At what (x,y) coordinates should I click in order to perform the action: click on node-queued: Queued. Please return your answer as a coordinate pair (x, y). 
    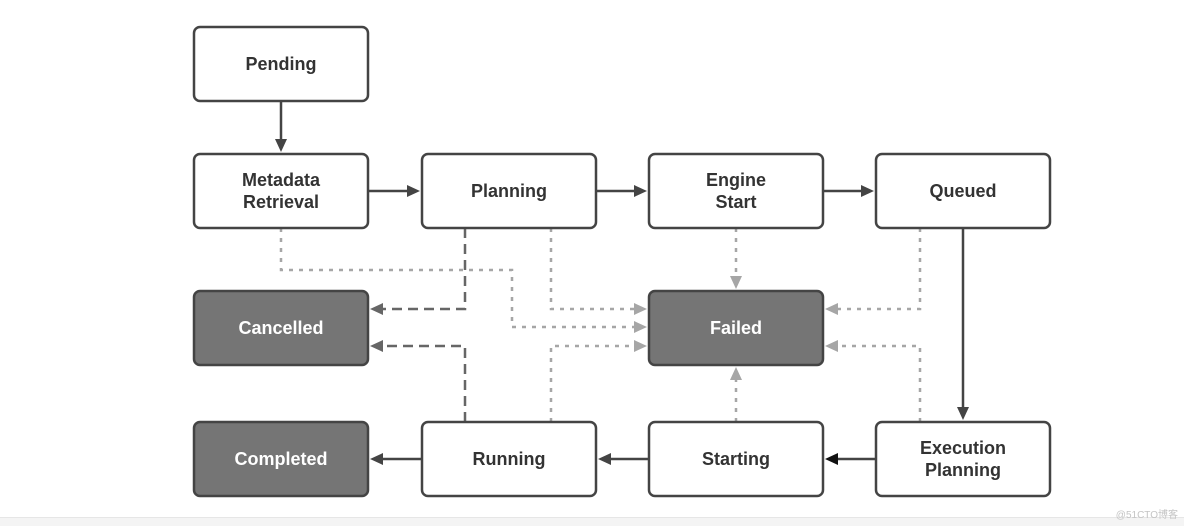
    Looking at the image, I should click on (963, 191).